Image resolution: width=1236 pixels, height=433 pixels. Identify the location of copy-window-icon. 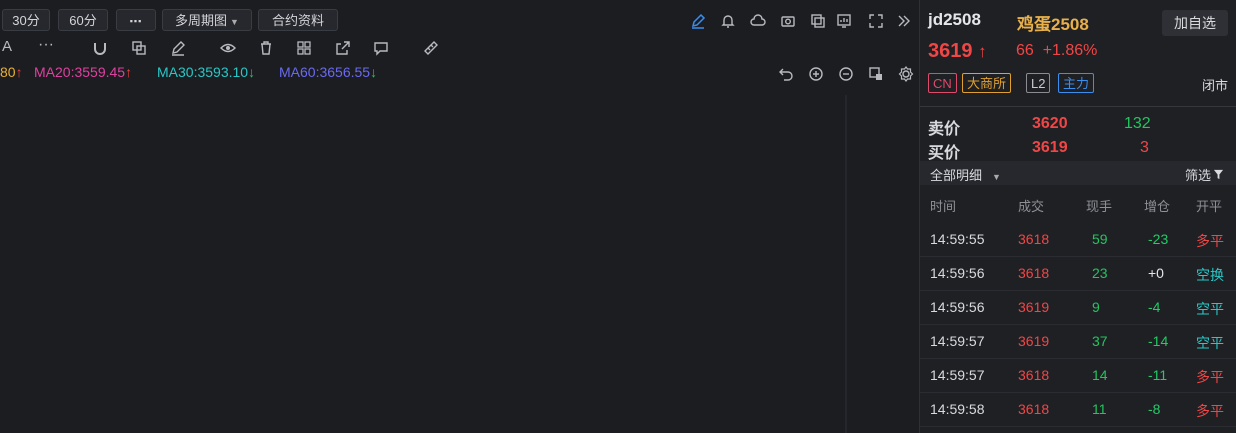
(818, 21).